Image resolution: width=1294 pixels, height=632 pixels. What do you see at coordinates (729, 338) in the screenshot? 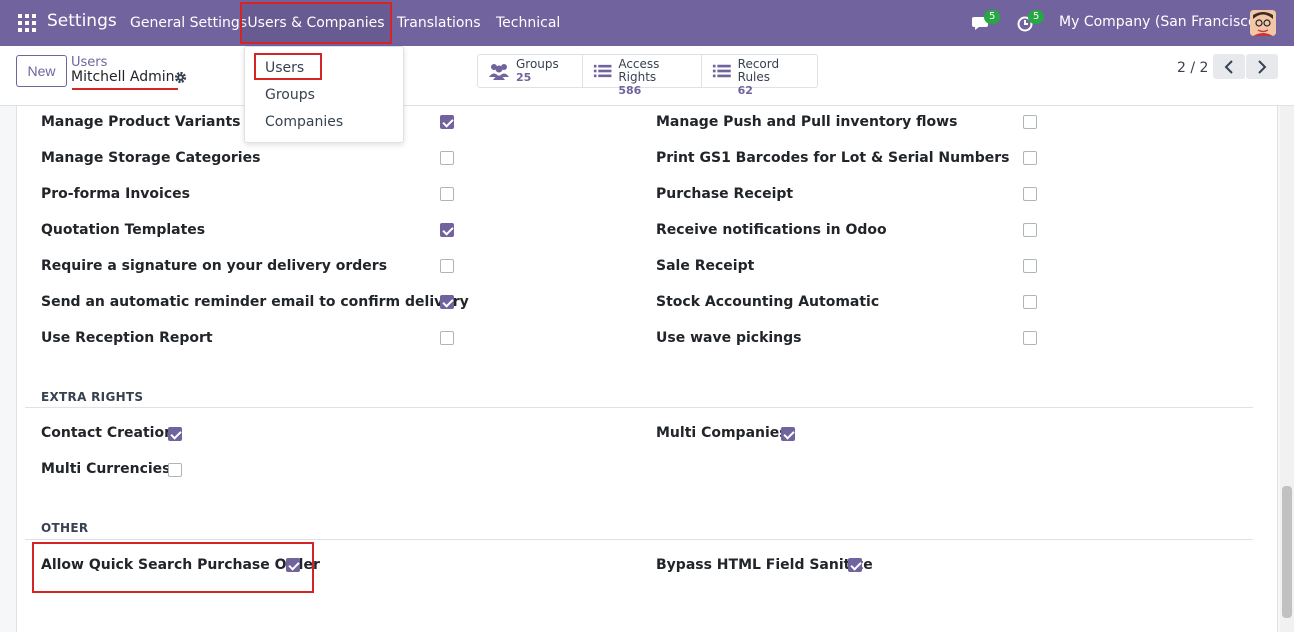
I see `perm-right-label: Use wave pickings` at bounding box center [729, 338].